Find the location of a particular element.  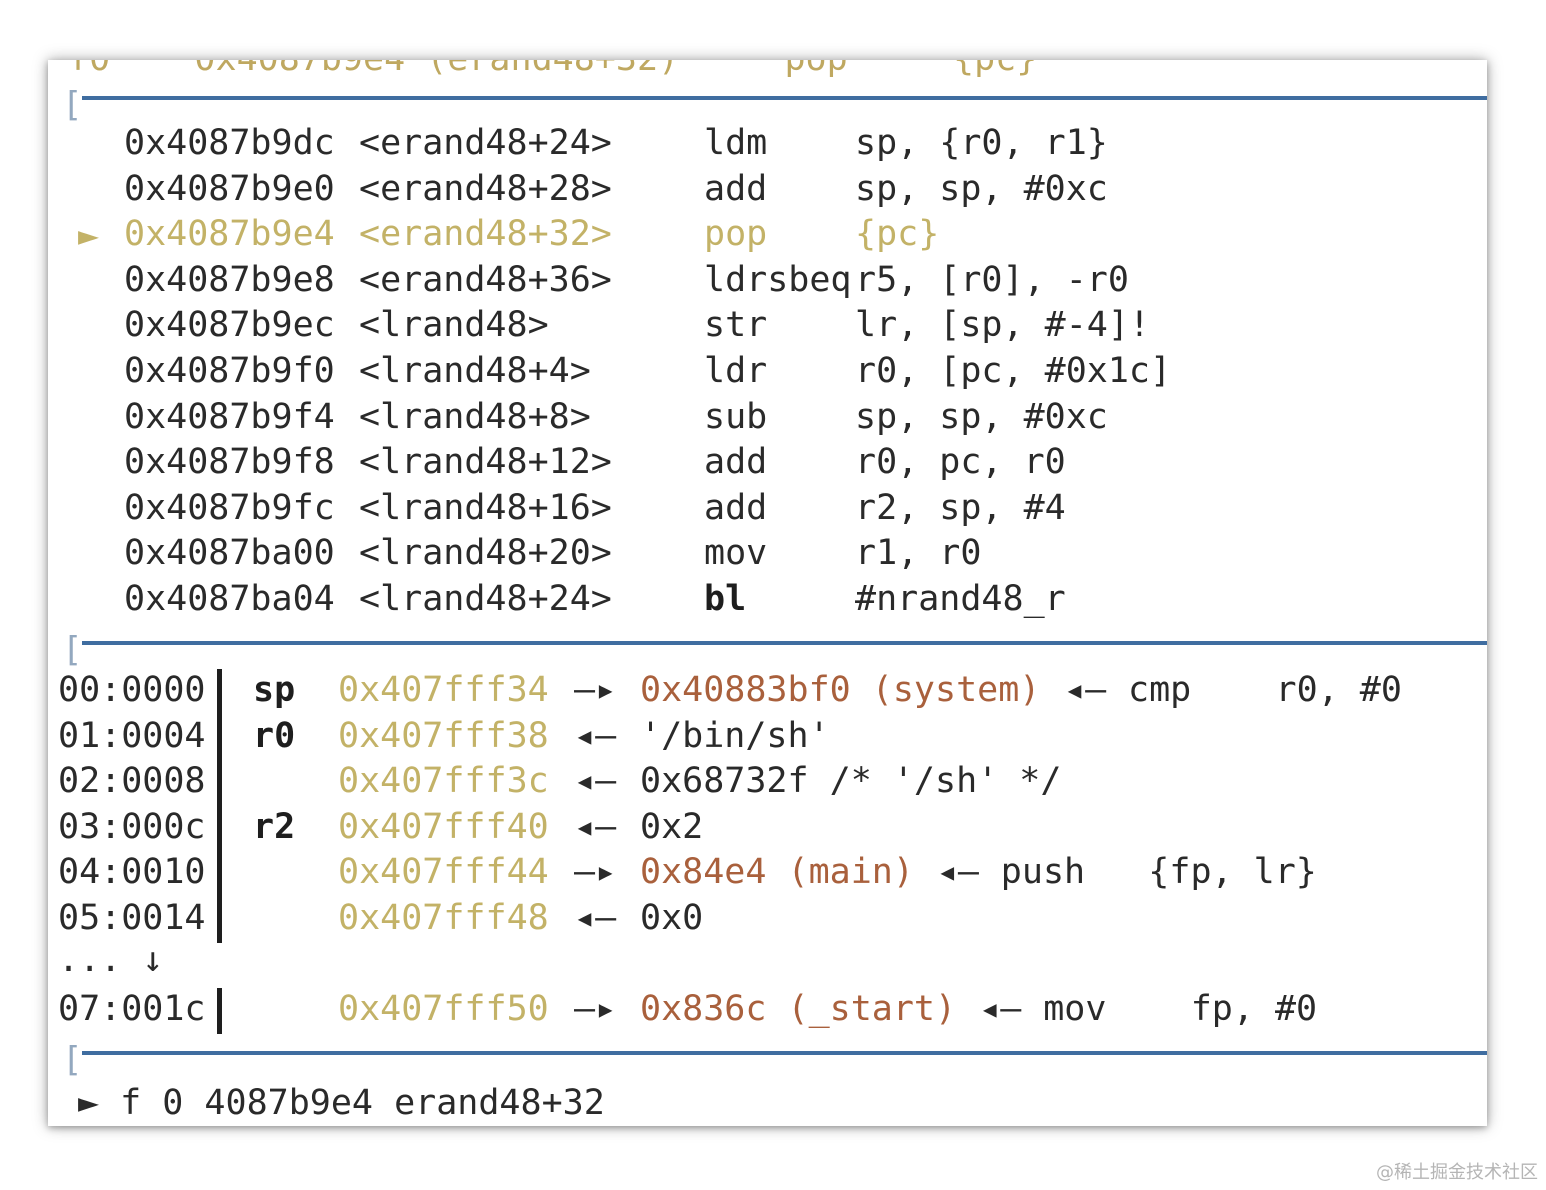

disasm-symbol: <lrand48+24> is located at coordinates (485, 599).